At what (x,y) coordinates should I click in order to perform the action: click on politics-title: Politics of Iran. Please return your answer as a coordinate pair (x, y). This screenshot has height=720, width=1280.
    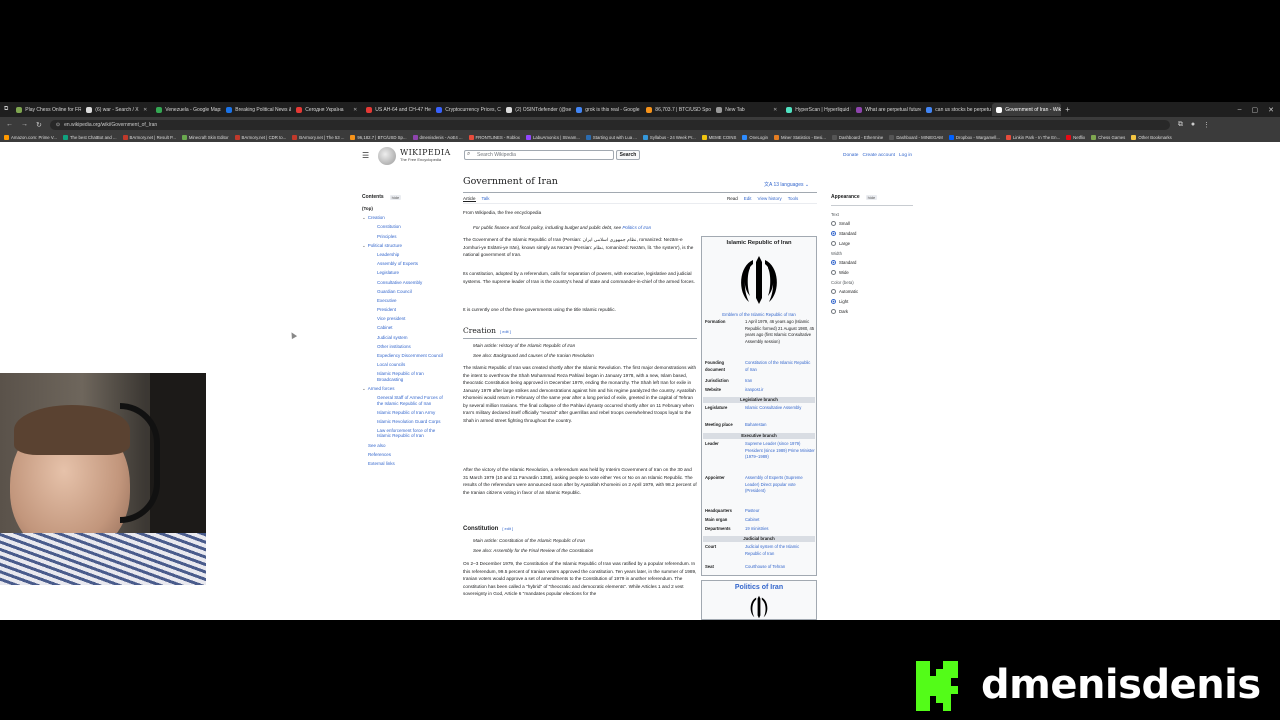
    Looking at the image, I should click on (759, 587).